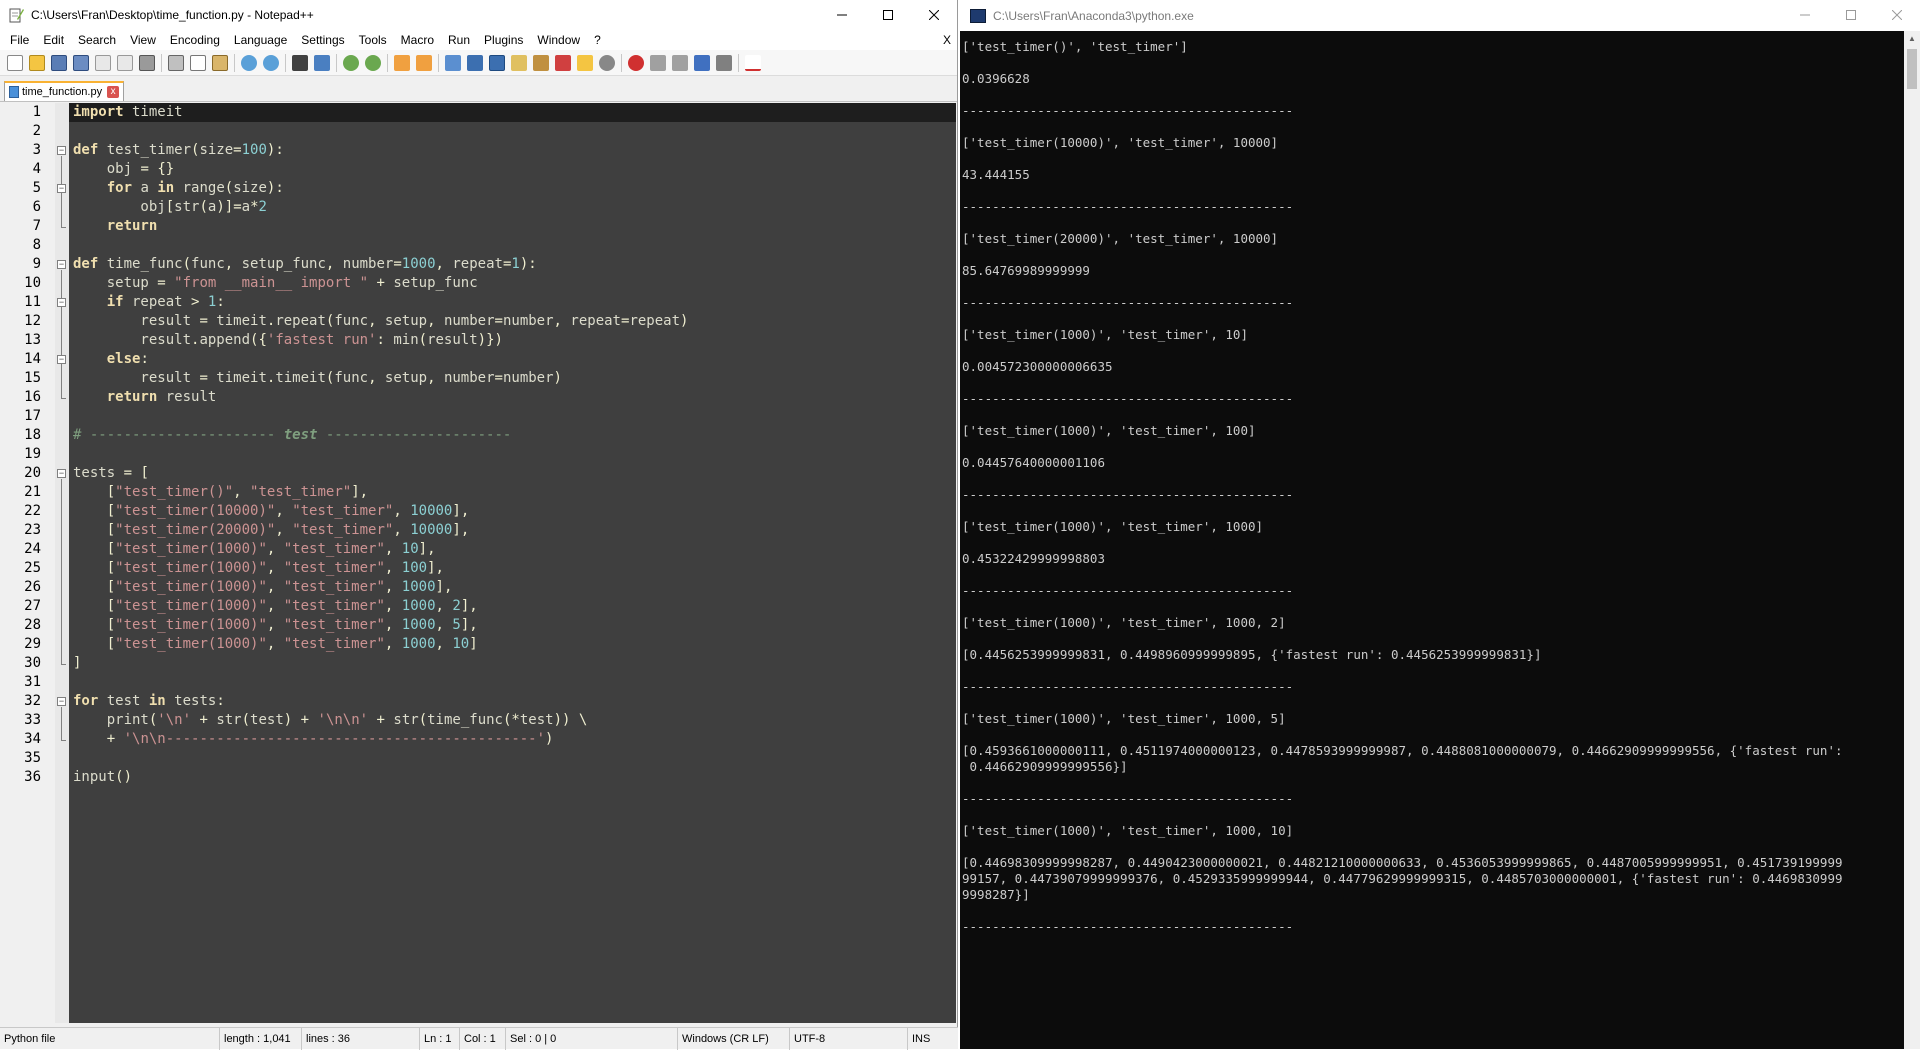 The height and width of the screenshot is (1050, 1920). Describe the element at coordinates (734, 1038) in the screenshot. I see `status-eol: Windows (CR LF)` at that location.